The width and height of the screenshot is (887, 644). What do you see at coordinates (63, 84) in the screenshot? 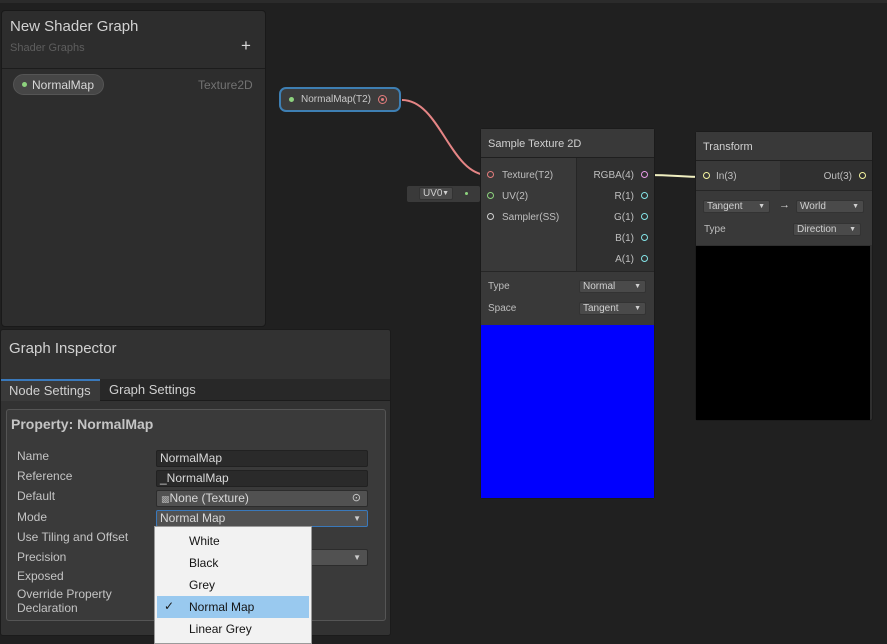
I see `property-name: NormalMap` at bounding box center [63, 84].